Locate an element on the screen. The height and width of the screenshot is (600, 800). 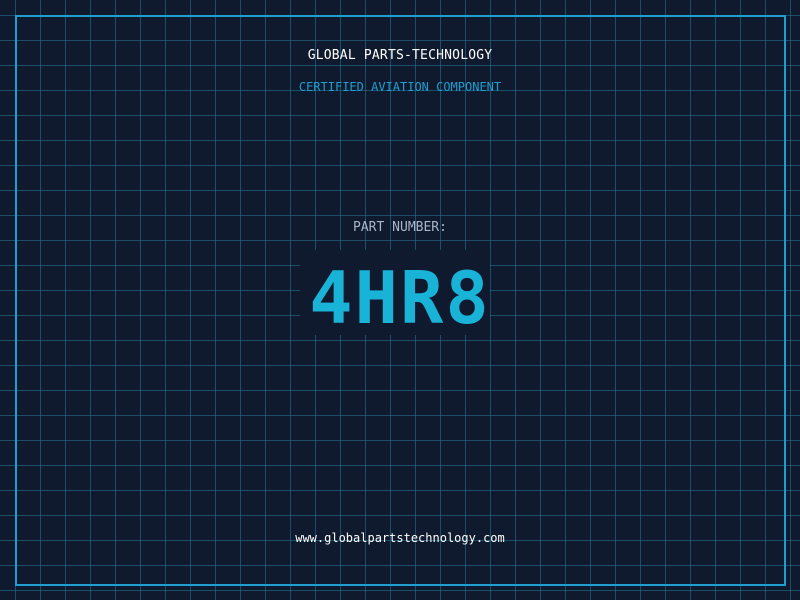
part-number-value: 4HR8 is located at coordinates (400, 298).